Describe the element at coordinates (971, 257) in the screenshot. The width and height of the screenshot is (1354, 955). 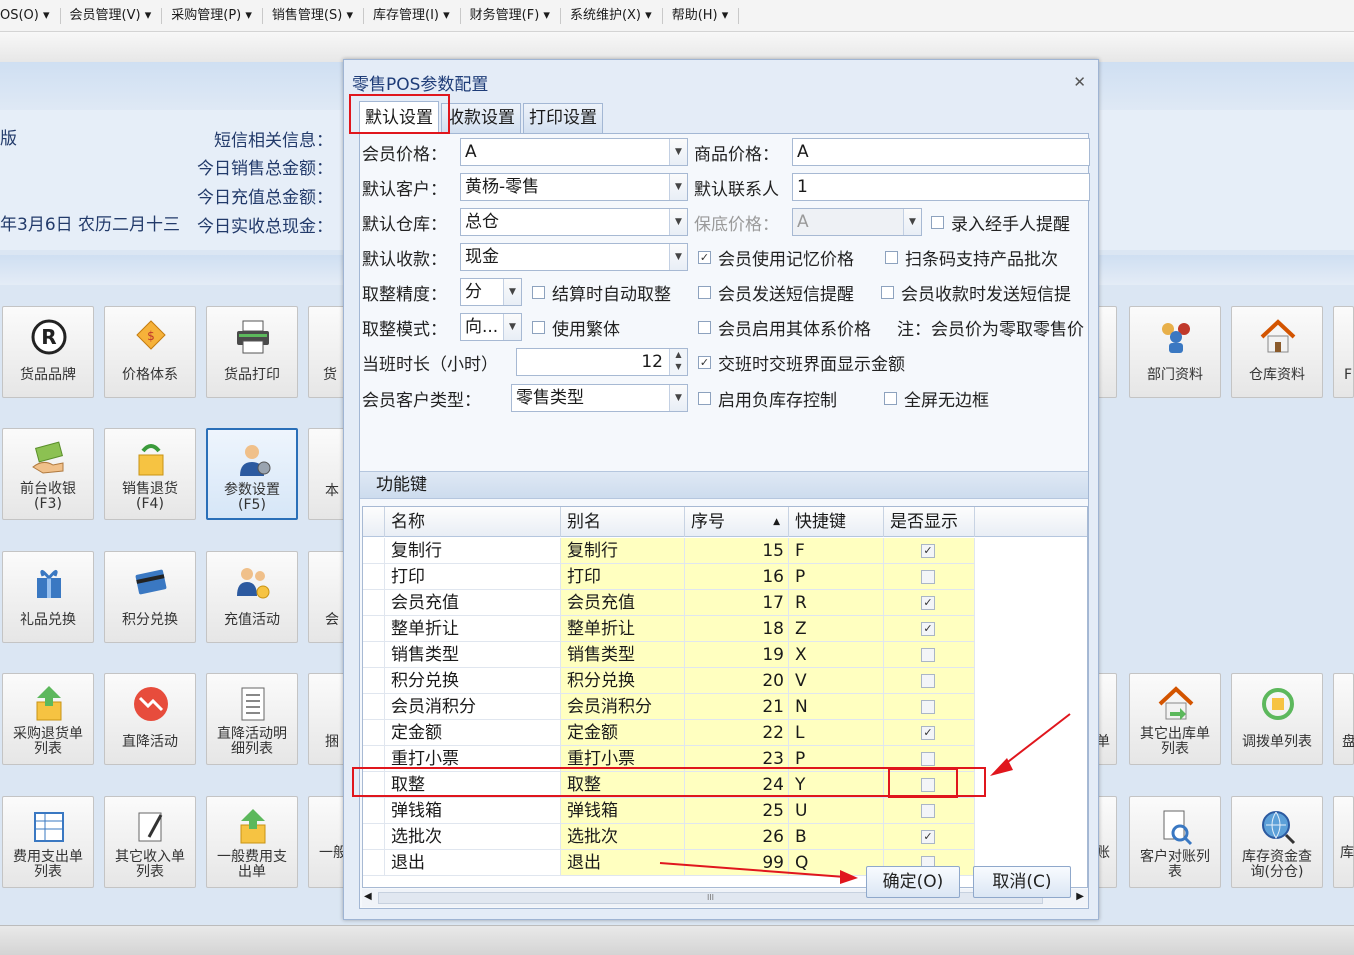
I see `barcode-batch-checkbox: 扫条码支持产品批次` at that location.